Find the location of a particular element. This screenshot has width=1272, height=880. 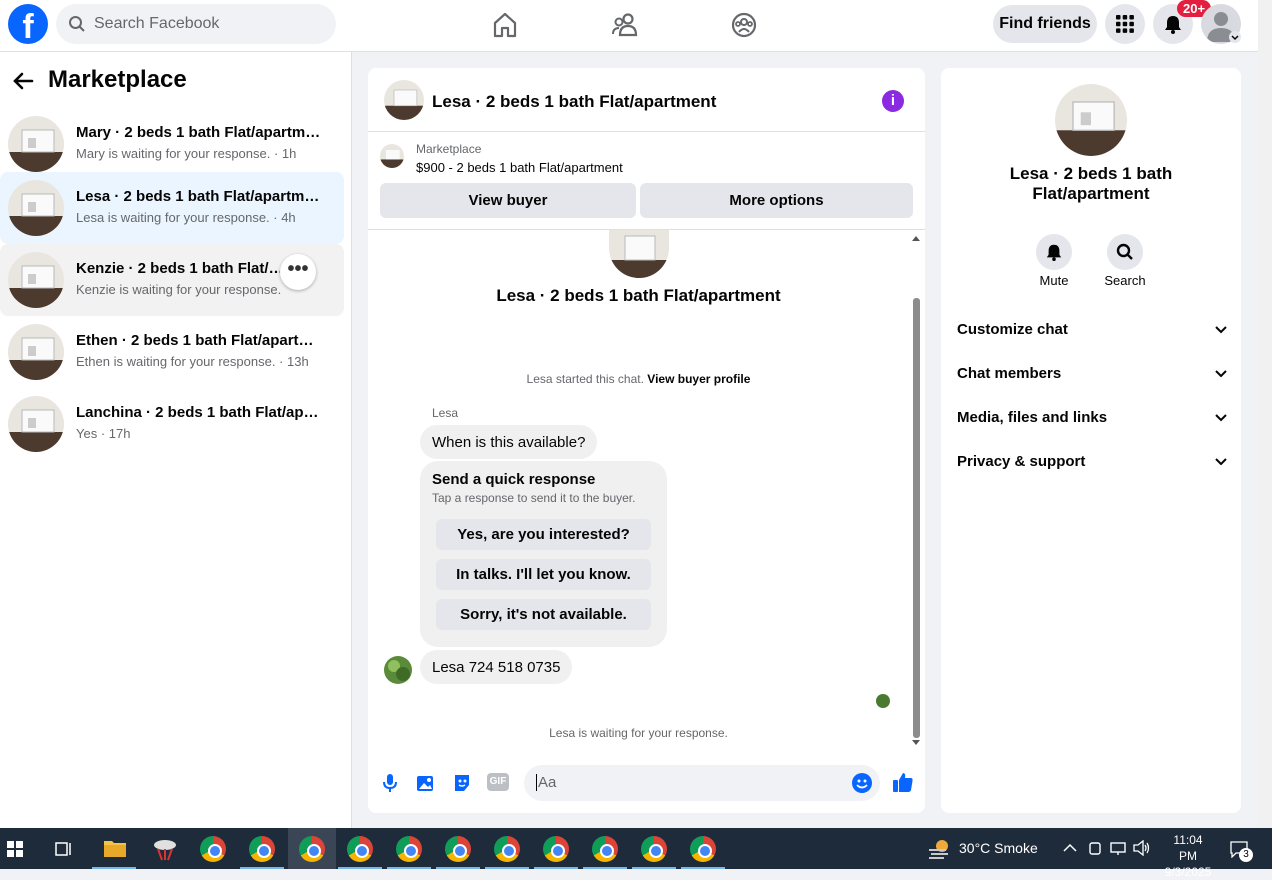

section-label: Chat members is located at coordinates (1009, 373).